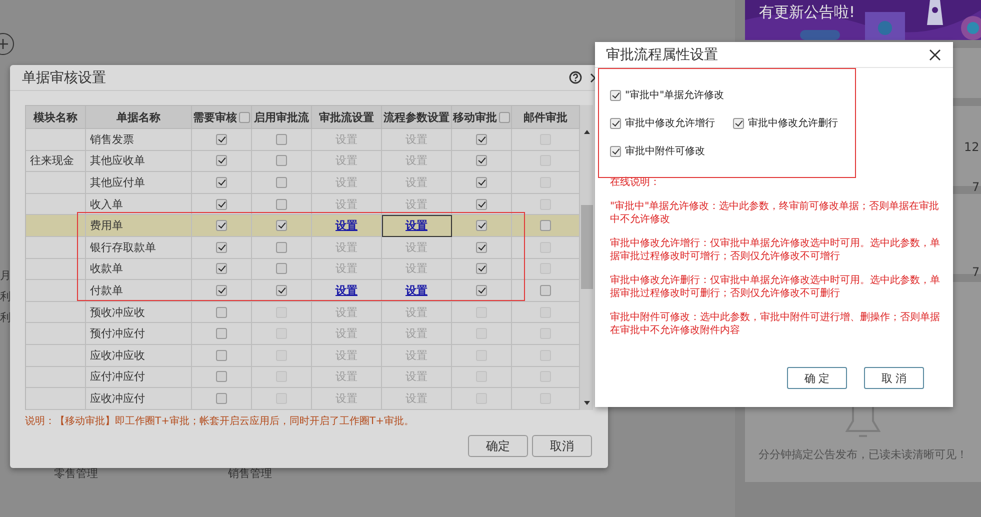  Describe the element at coordinates (775, 213) in the screenshot. I see `help-text: "审批中"单据允许修改：选中此参数，终审前可修改单据；否则单据在审批中不允许修改` at that location.